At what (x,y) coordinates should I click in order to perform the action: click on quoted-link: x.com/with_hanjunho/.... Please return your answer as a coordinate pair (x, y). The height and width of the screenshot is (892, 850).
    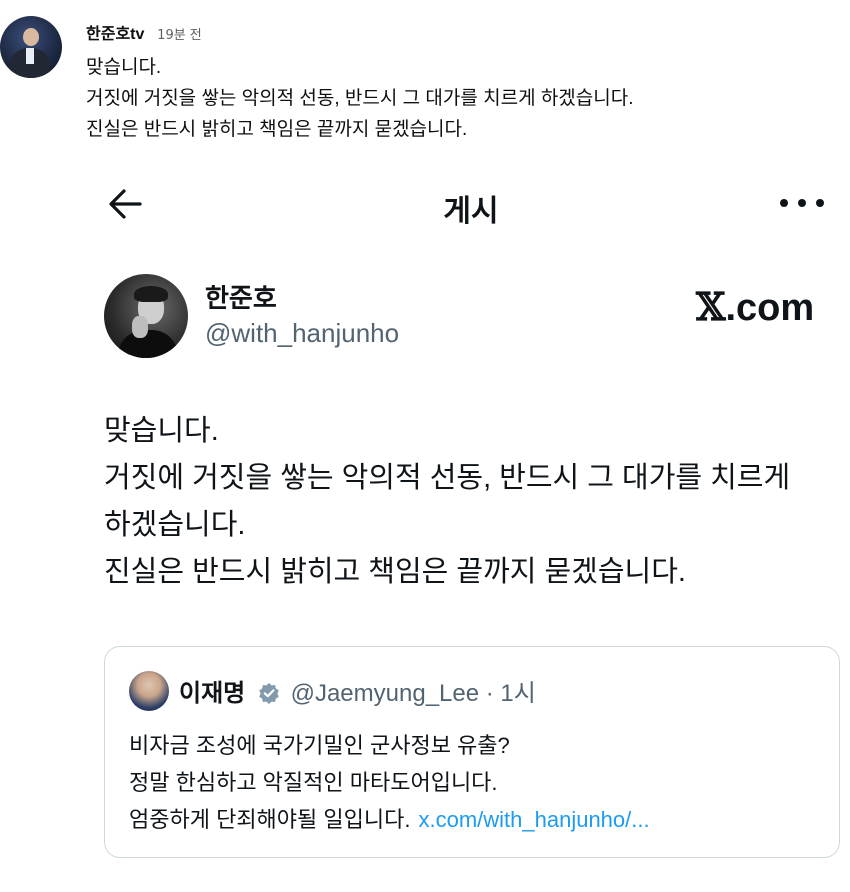
    Looking at the image, I should click on (533, 819).